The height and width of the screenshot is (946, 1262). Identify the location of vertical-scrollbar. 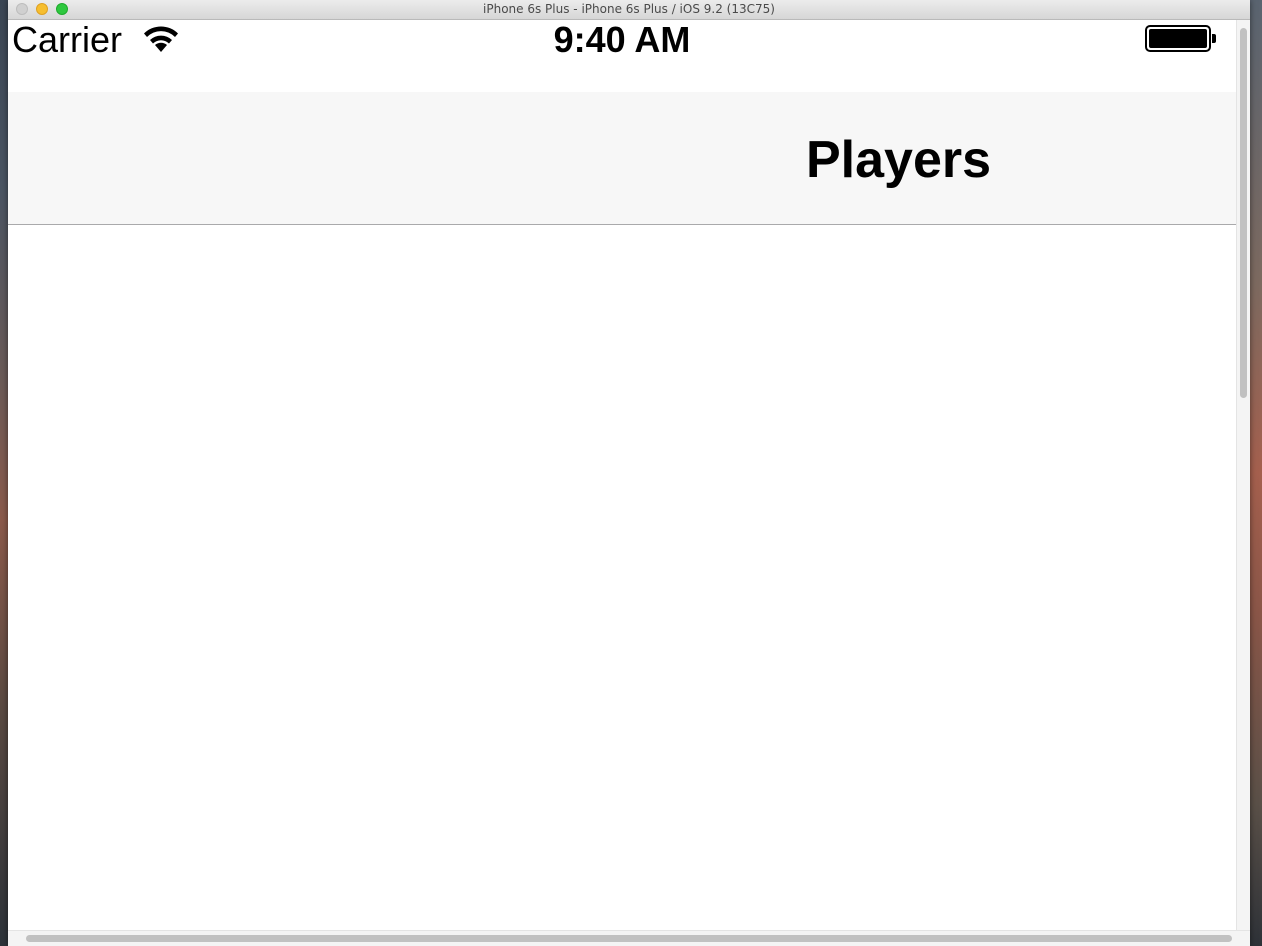
(1243, 475).